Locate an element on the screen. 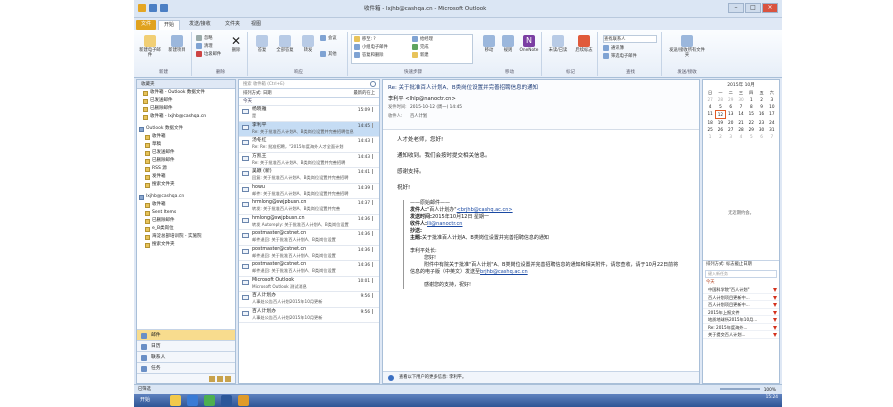  people-pane-bar: 查看以下用户的更多信息: 李利平。 is located at coordinates (541, 377).